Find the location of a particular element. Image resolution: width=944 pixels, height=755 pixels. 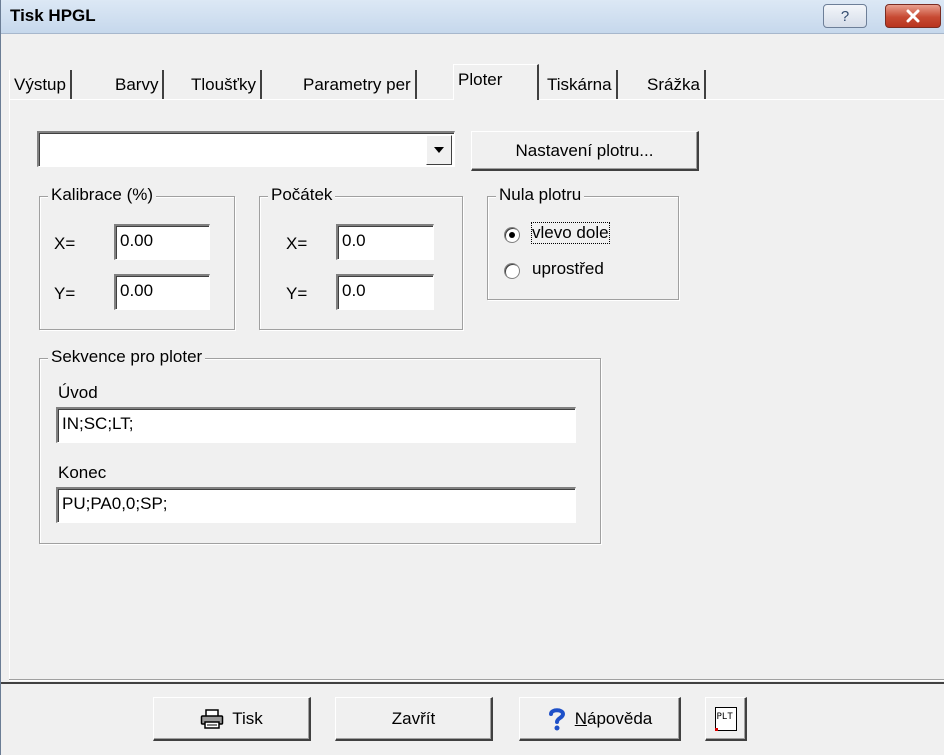

tab-srazka: Srážka is located at coordinates (674, 85).